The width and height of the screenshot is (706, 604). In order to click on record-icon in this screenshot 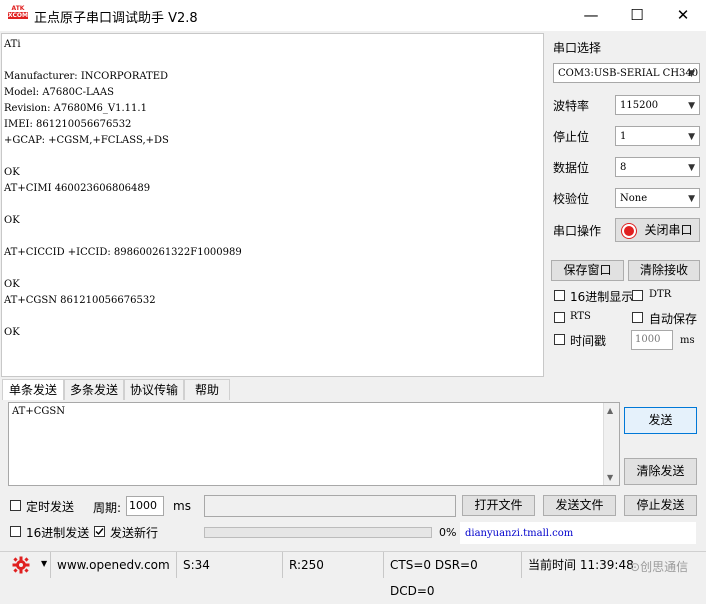, I will do `click(629, 230)`.